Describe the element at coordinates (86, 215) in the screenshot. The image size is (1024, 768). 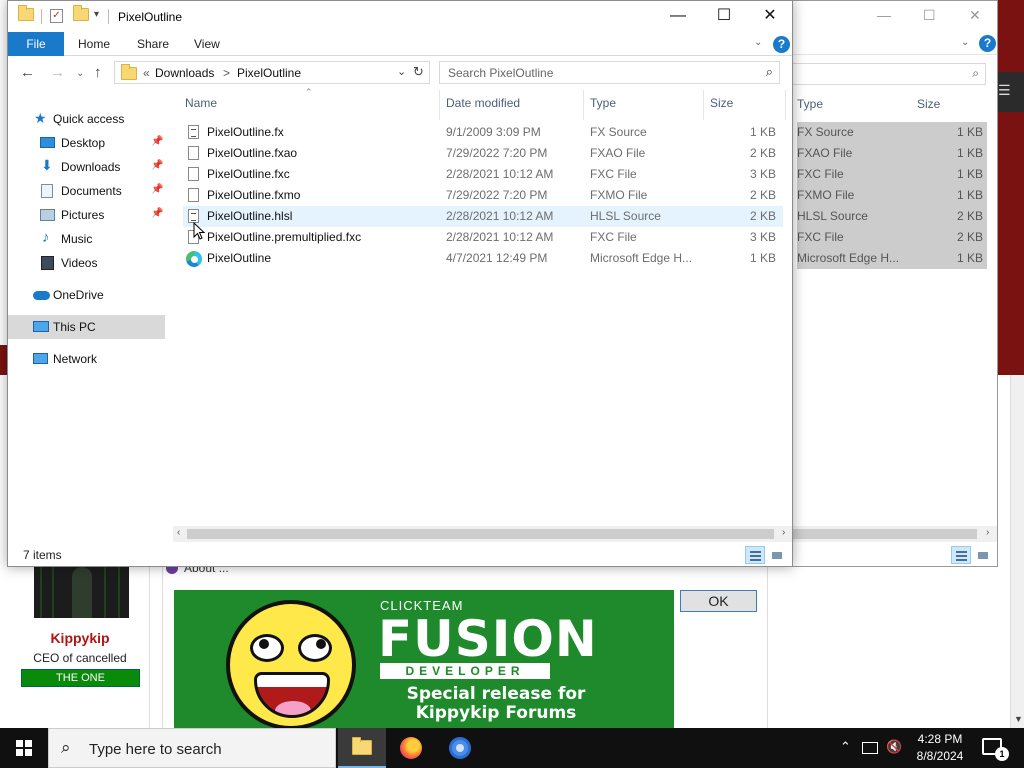
I see `nav-pictures: Pictures 📌` at that location.